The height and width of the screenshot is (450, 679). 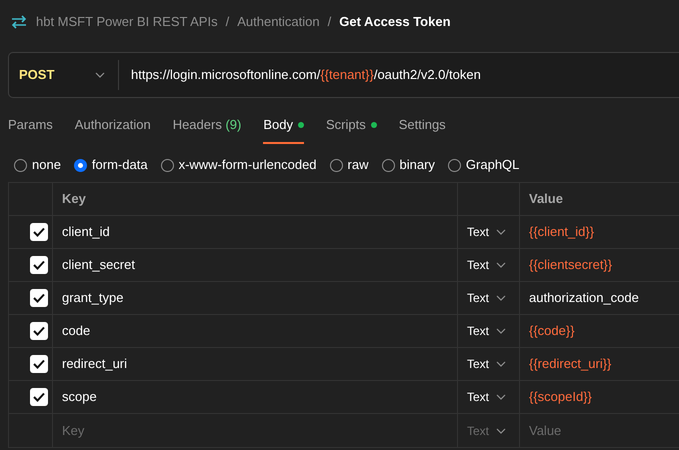 I want to click on breadcrumb-link: hbt MSFT Power BI REST APIs, so click(x=127, y=22).